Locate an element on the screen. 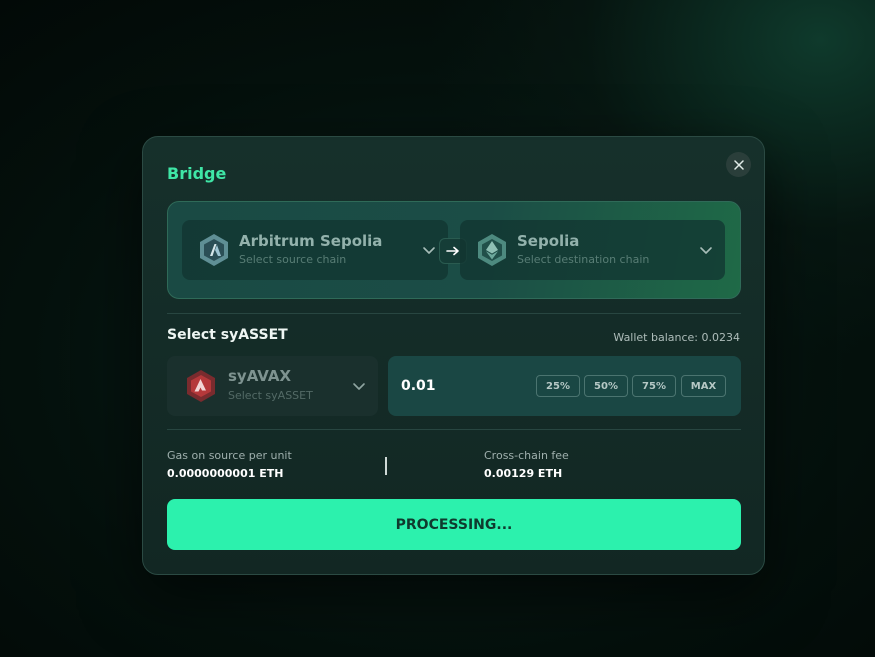 Image resolution: width=875 pixels, height=657 pixels. asset-name: syAVAX is located at coordinates (260, 376).